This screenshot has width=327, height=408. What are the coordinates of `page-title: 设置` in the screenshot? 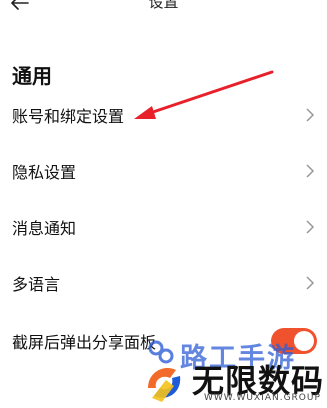 It's located at (163, 5).